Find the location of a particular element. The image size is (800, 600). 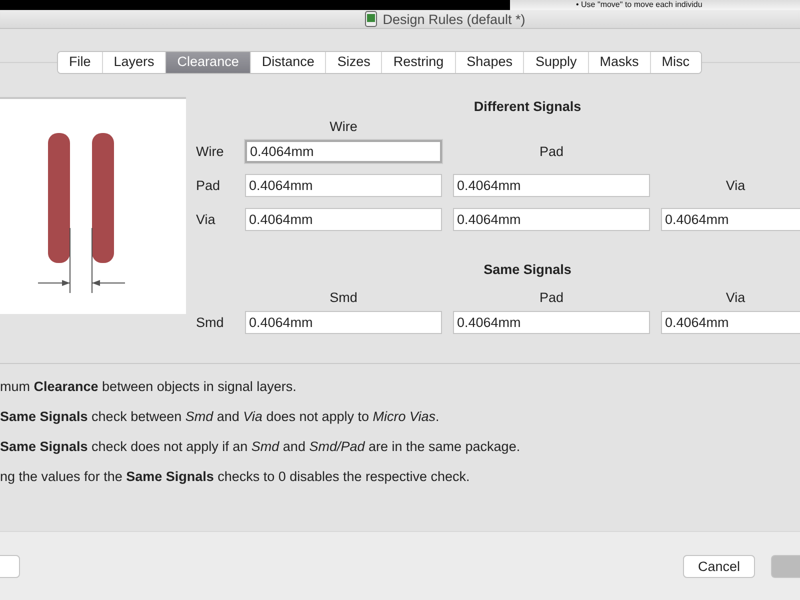

note-text: ng the values for the Same Signals checks to 0 disables the respective check. is located at coordinates (235, 477).